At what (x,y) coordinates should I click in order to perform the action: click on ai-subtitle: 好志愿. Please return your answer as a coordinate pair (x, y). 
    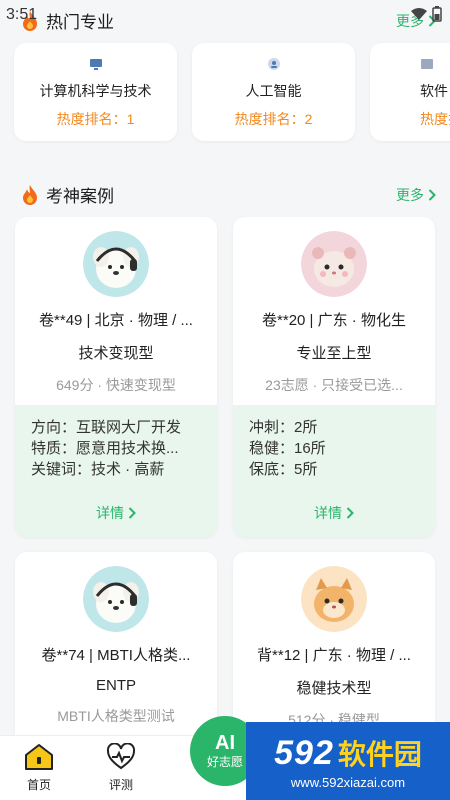
    Looking at the image, I should click on (224, 762).